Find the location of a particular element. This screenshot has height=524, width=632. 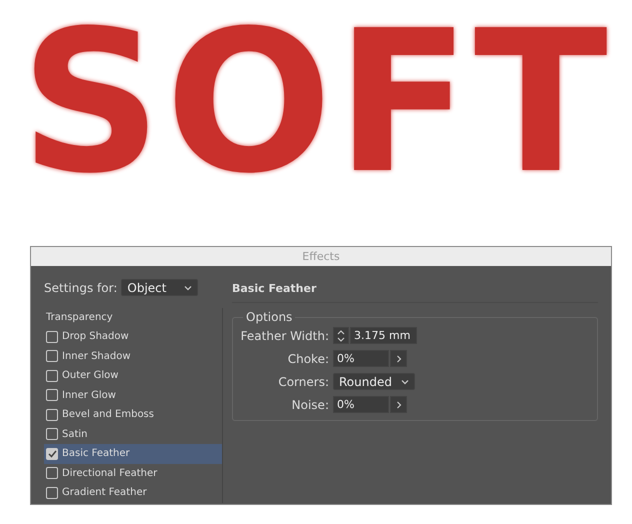

effect-item: Bevel and Emboss is located at coordinates (133, 414).